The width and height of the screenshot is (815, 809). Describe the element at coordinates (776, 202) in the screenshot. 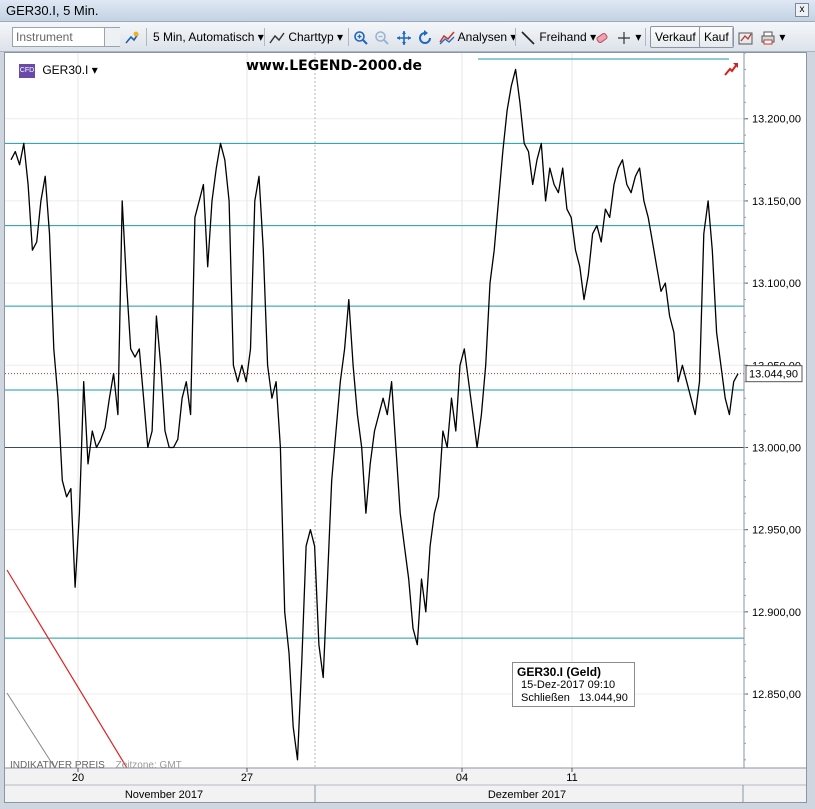

I see `y-tick-label: 13.150,00` at that location.